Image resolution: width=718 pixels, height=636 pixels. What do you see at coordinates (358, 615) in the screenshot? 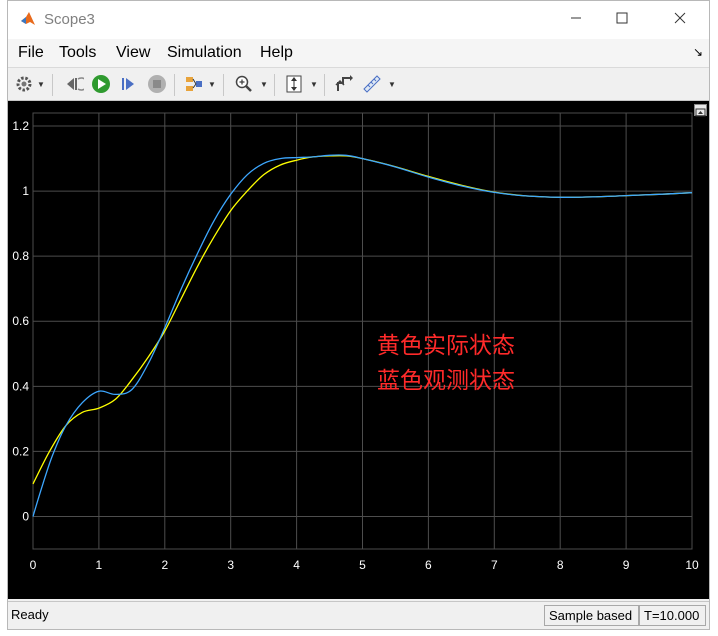
I see `status-bar: Ready Sample based T=10.000` at bounding box center [358, 615].